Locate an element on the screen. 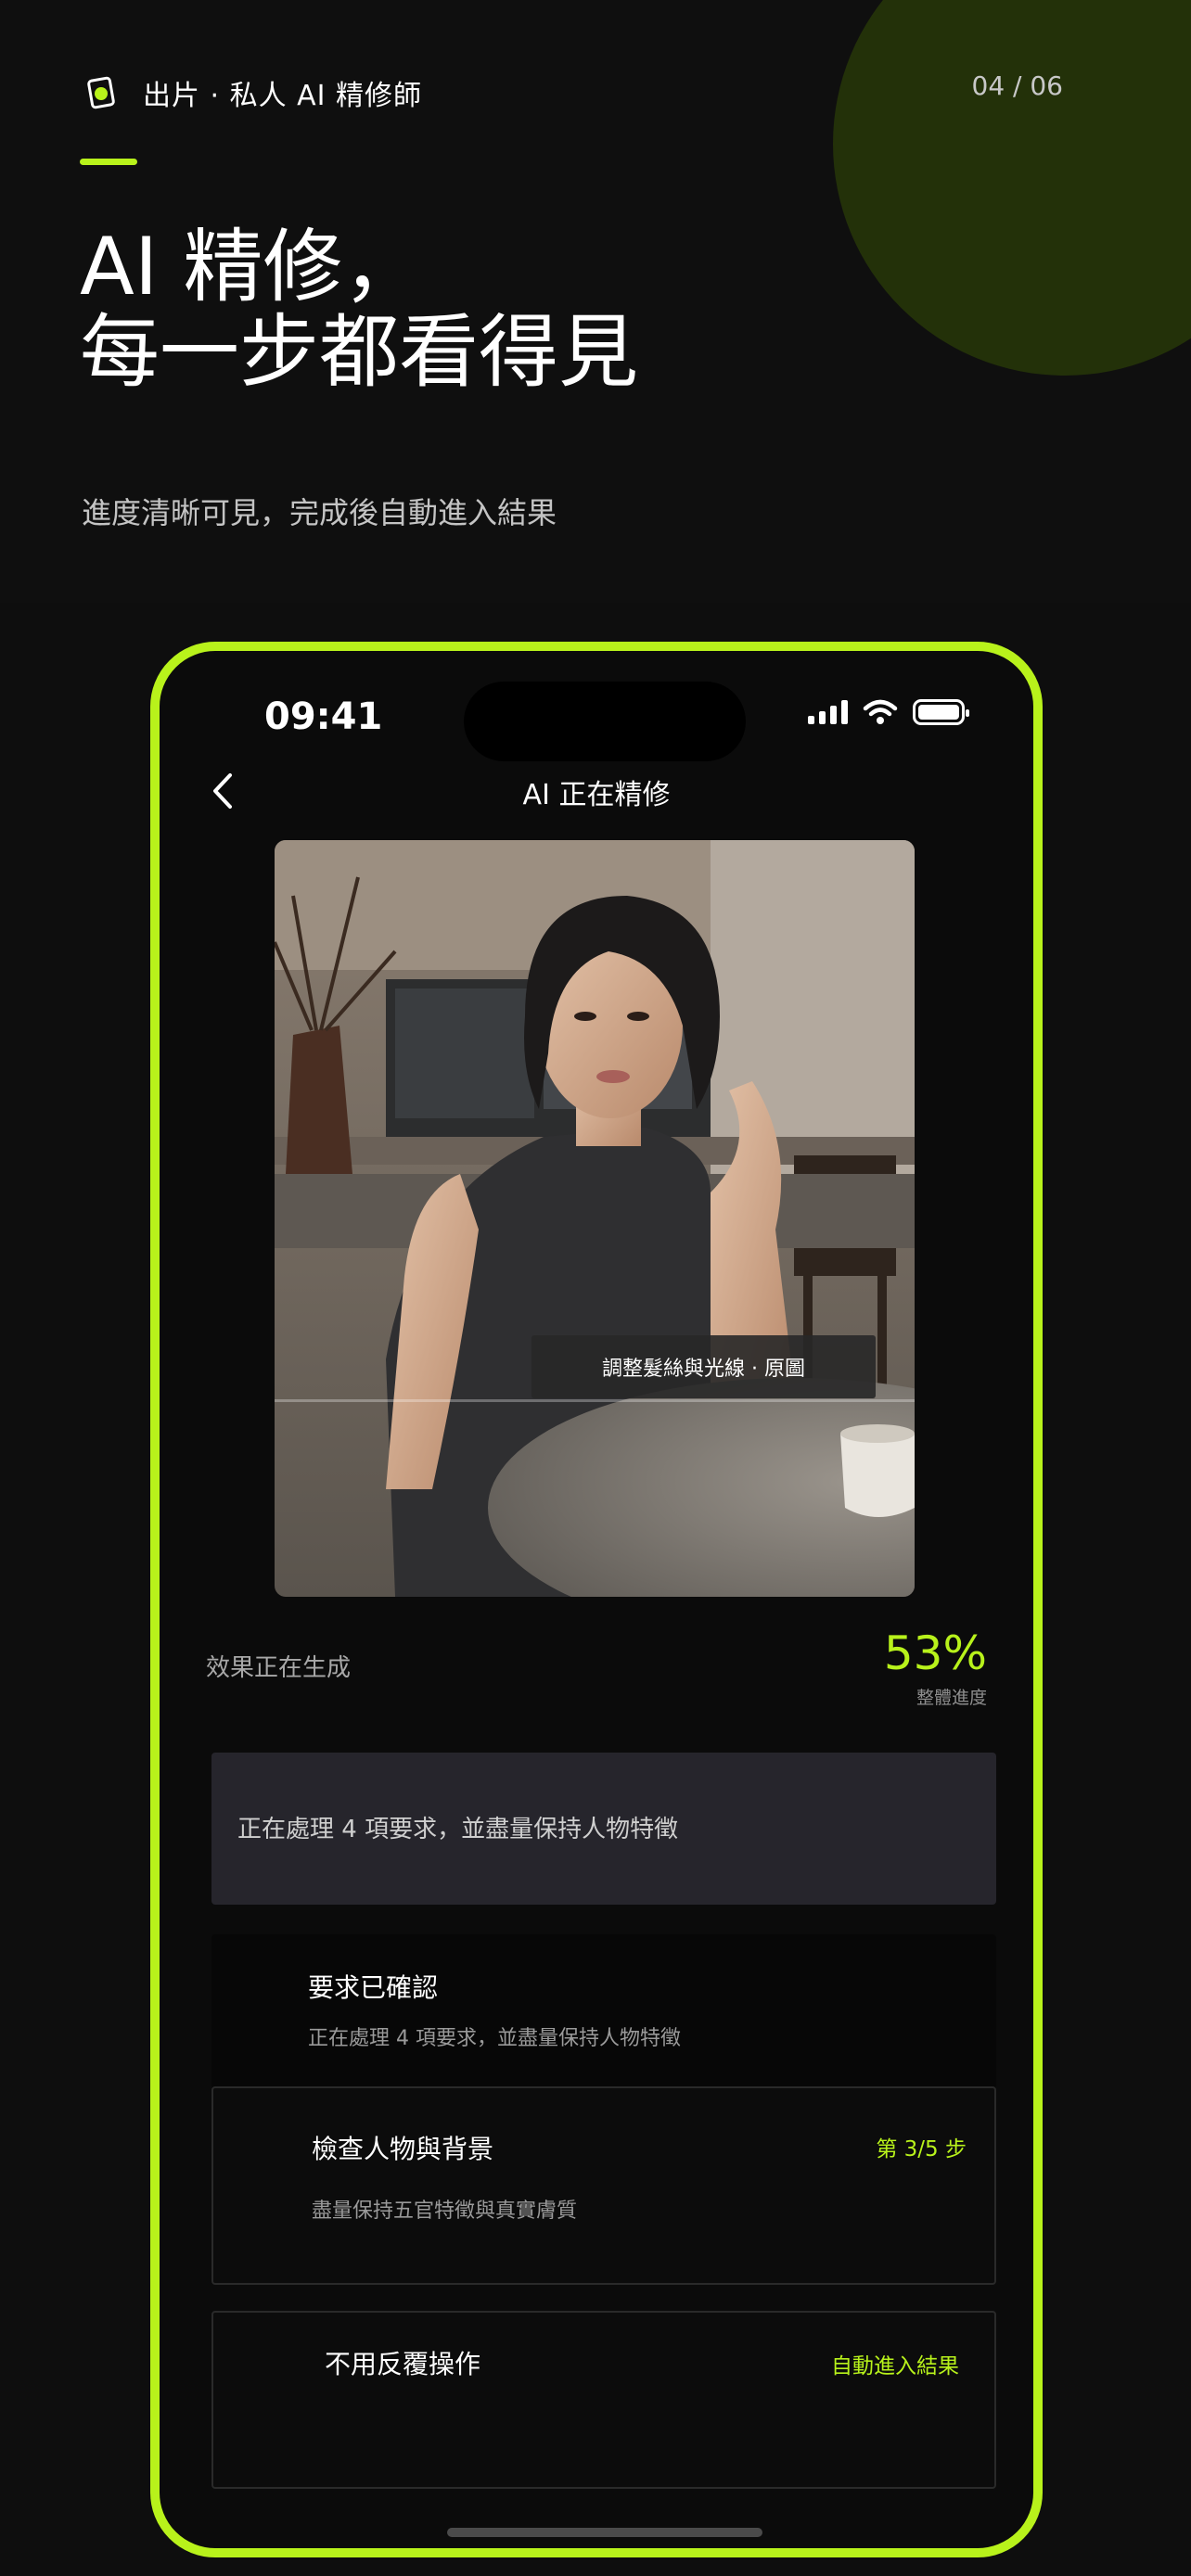 The height and width of the screenshot is (2576, 1191). auto-result-badge: 自動進入結果 is located at coordinates (895, 2366).